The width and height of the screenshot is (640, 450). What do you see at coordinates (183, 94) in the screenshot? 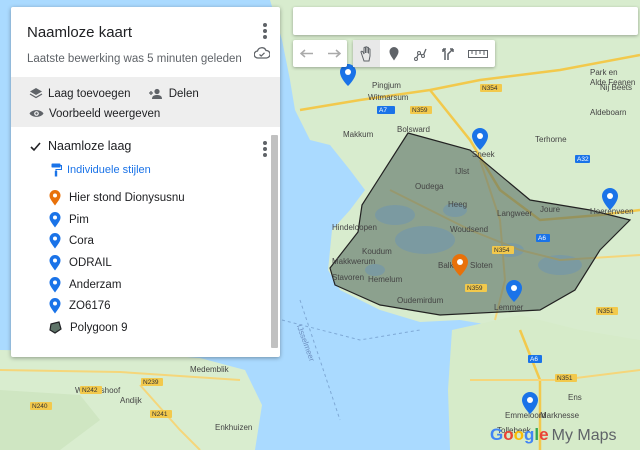
I see `share-label: Delen` at bounding box center [183, 94].